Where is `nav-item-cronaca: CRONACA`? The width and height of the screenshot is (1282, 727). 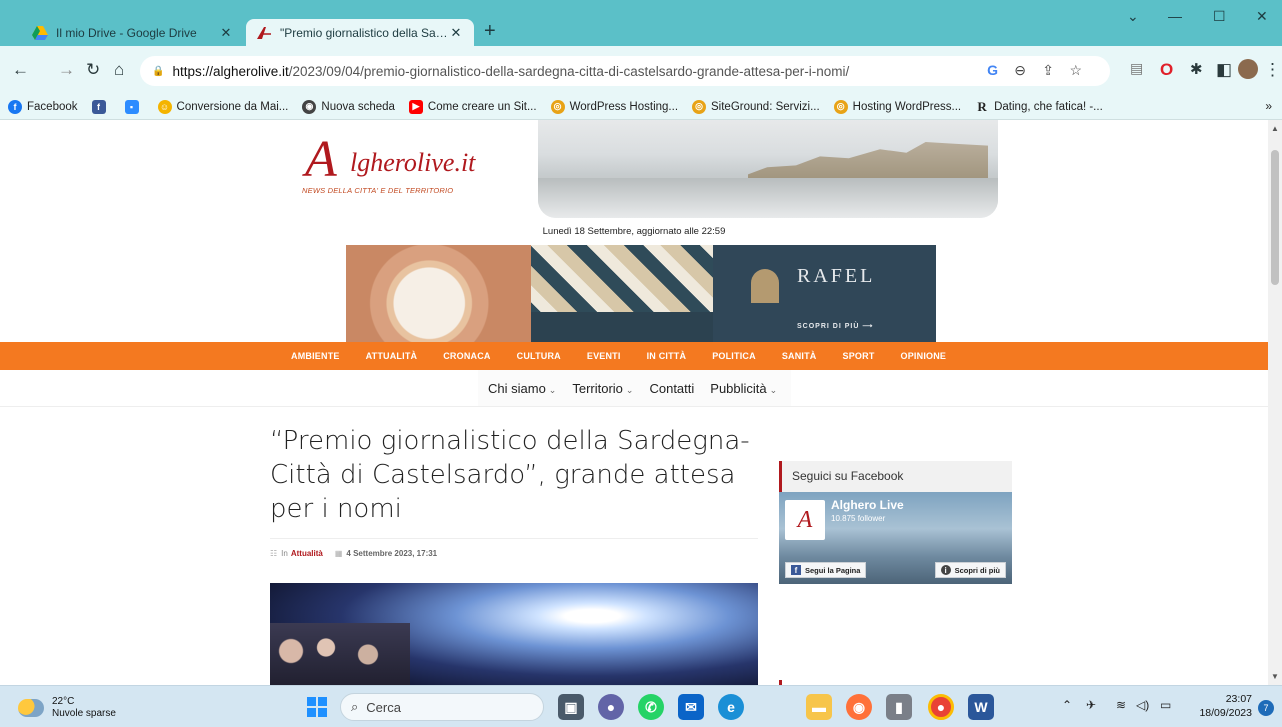
nav-item-cronaca: CRONACA is located at coordinates (466, 356).